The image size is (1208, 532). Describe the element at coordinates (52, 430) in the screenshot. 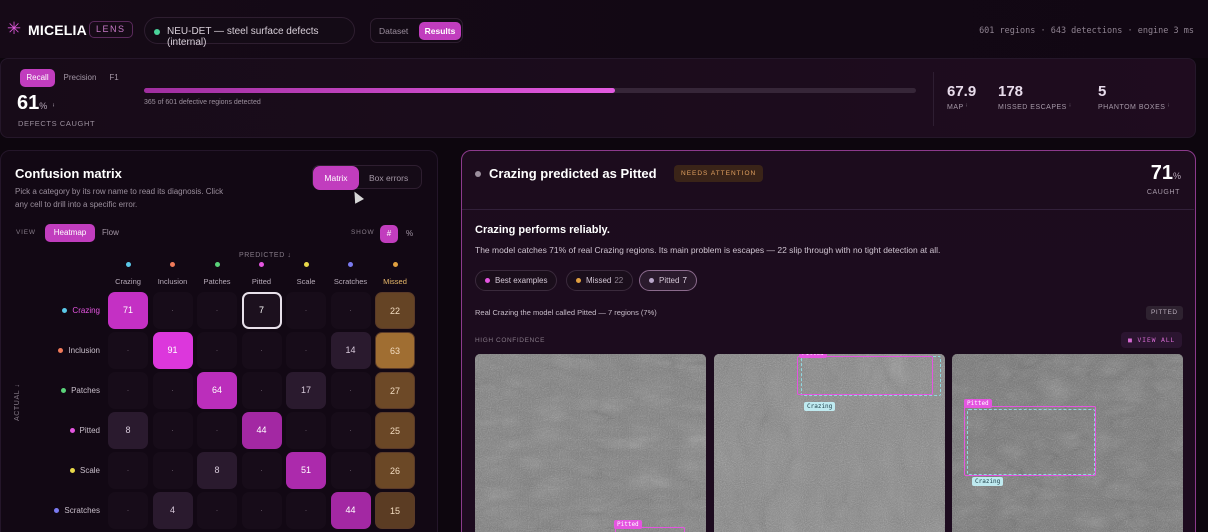

I see `row-header-pitted: Pitted` at that location.